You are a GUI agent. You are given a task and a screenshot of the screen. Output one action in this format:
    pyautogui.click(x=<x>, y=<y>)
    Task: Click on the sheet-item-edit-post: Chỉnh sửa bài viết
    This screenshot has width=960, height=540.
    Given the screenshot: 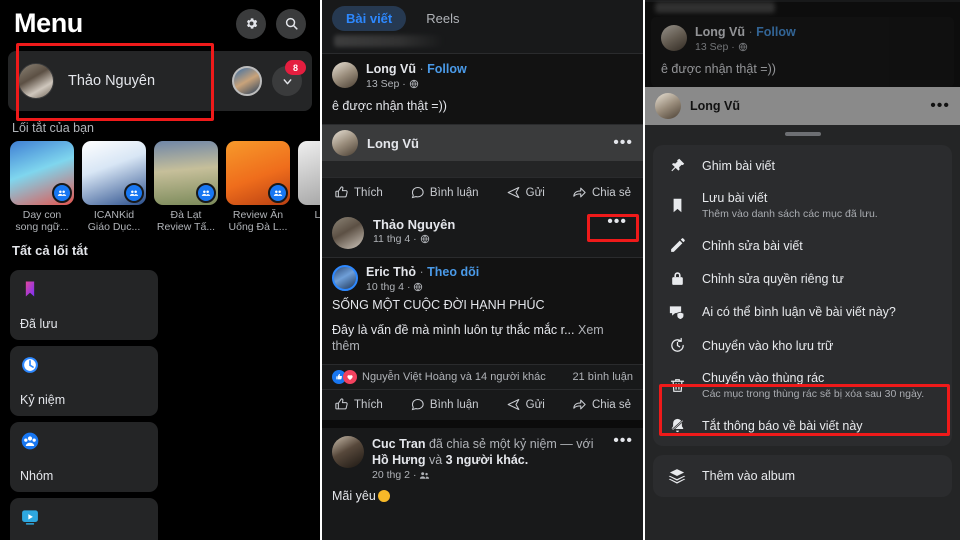 What is the action you would take?
    pyautogui.click(x=802, y=245)
    